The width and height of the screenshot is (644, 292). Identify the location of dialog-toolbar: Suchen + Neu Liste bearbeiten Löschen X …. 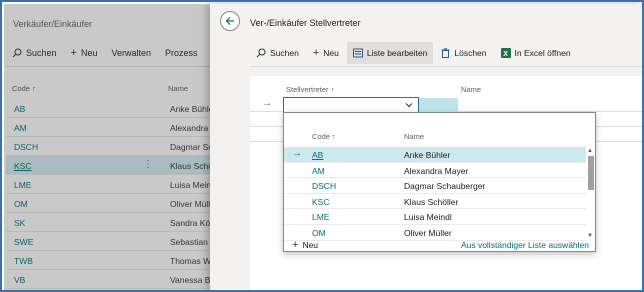
(446, 53).